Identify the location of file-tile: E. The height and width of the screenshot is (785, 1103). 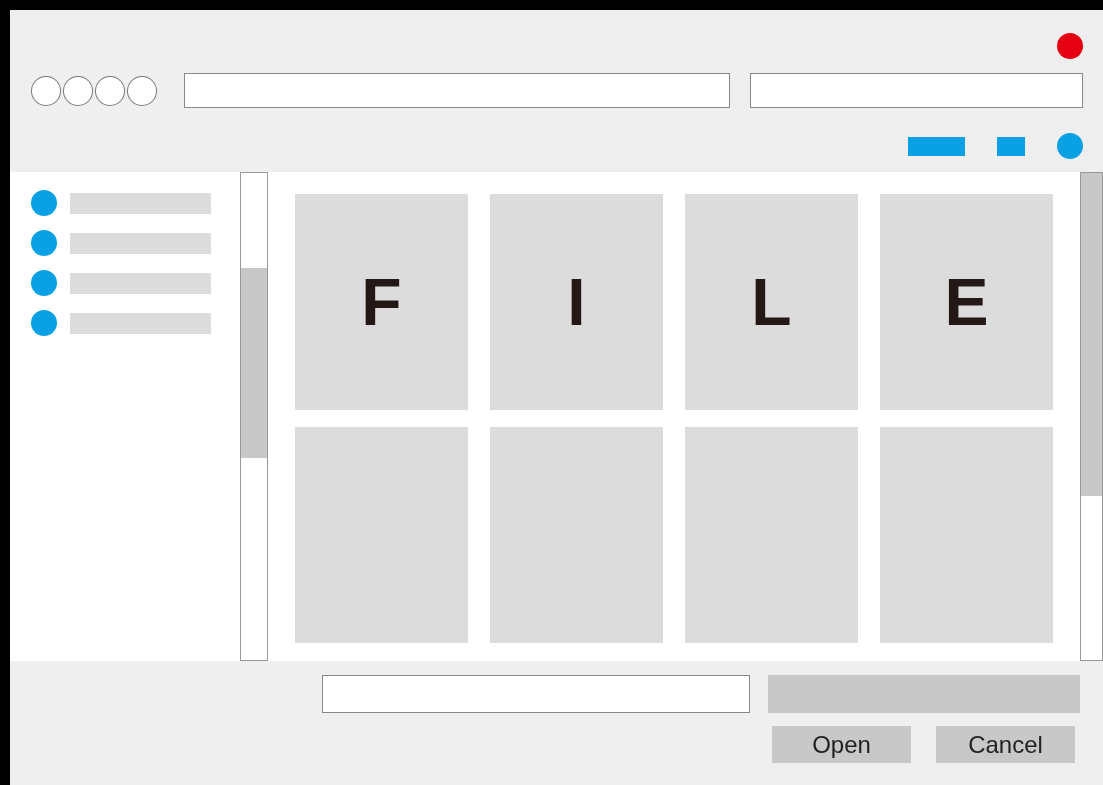
(966, 302).